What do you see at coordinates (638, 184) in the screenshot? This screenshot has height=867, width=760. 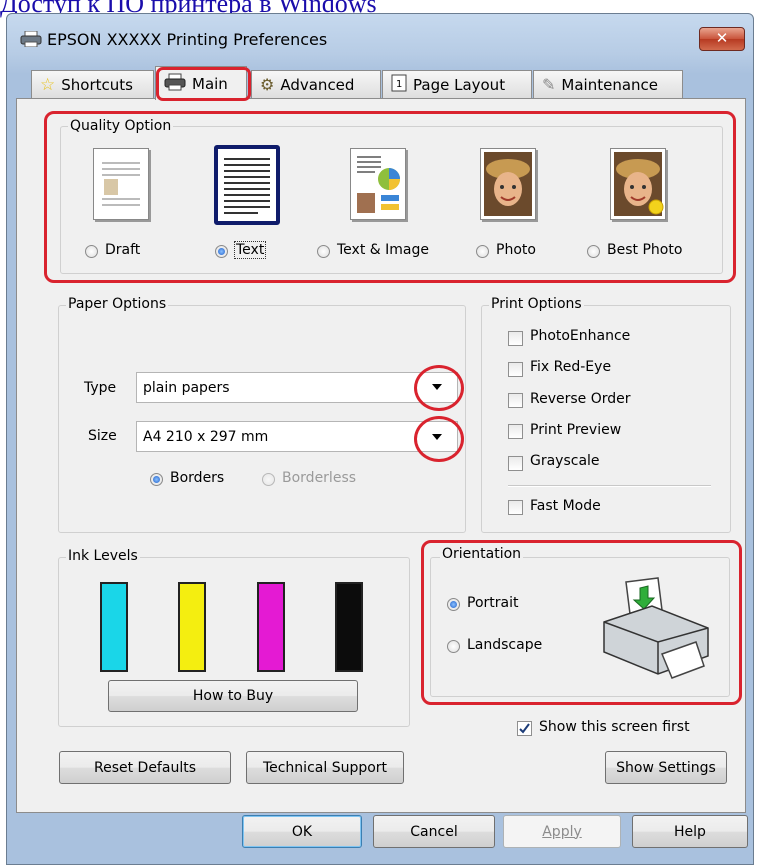 I see `best-photo-page-icon` at bounding box center [638, 184].